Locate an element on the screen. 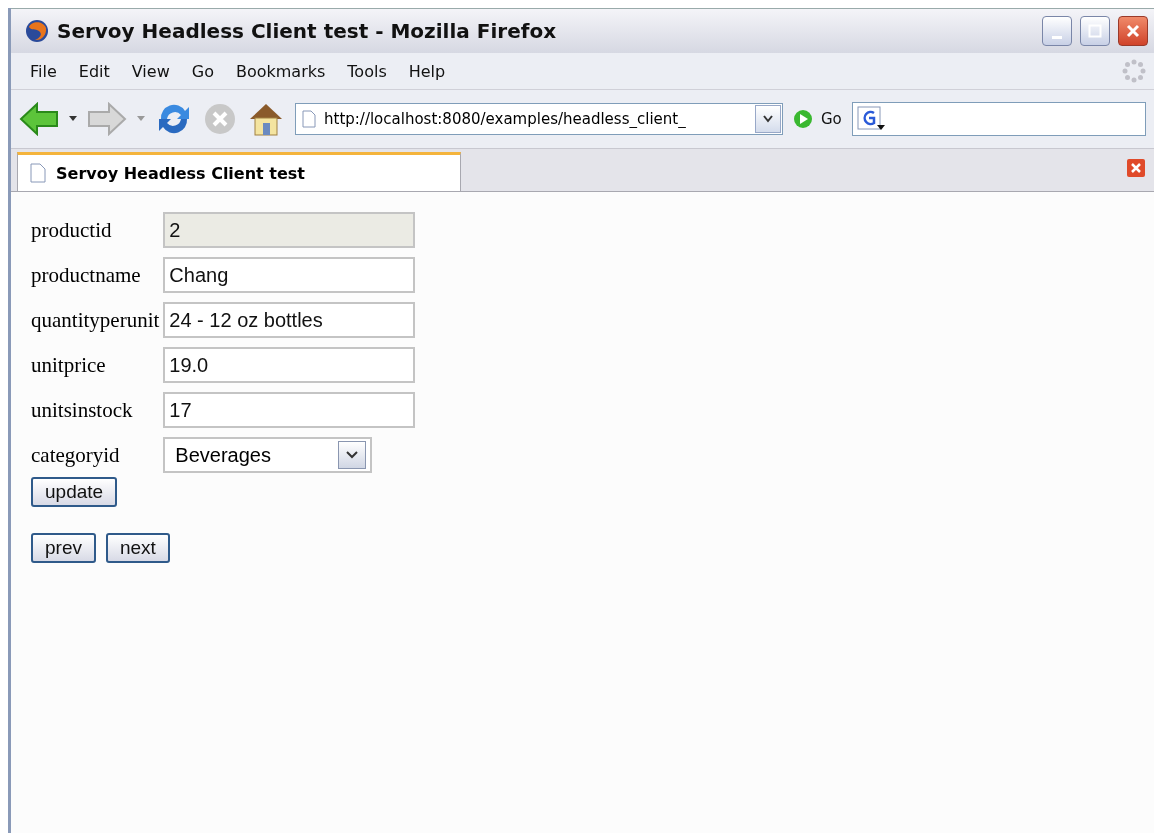 This screenshot has height=833, width=1154. address-bar: http://localhost:8080/examples/headless_client_ is located at coordinates (539, 119).